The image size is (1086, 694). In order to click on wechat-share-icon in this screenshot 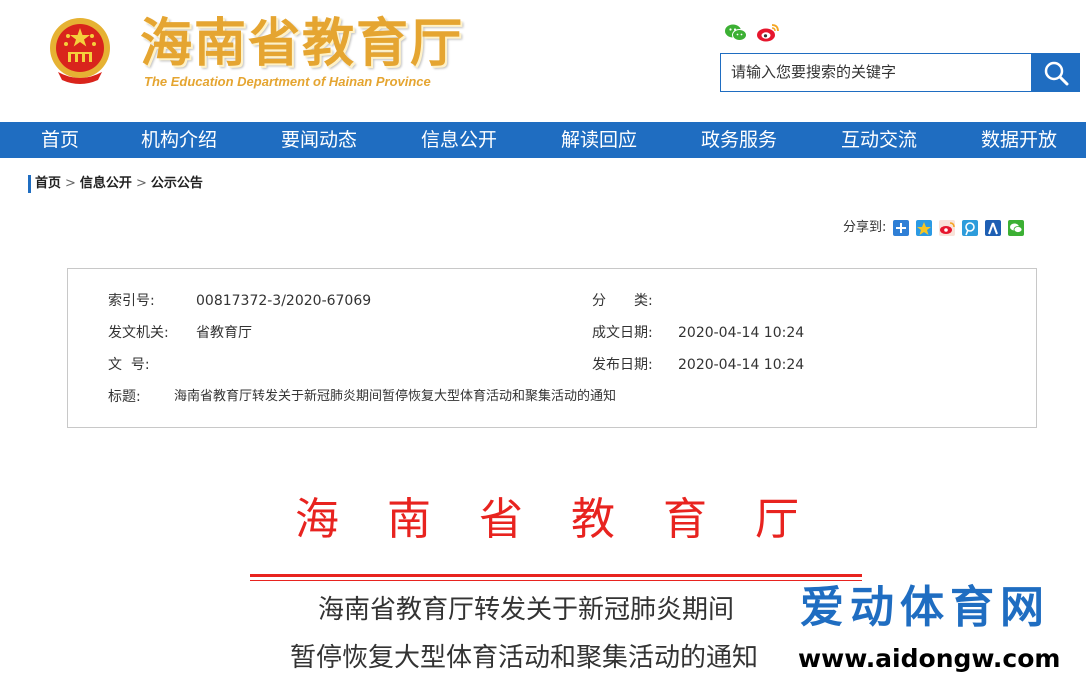, I will do `click(1016, 228)`.